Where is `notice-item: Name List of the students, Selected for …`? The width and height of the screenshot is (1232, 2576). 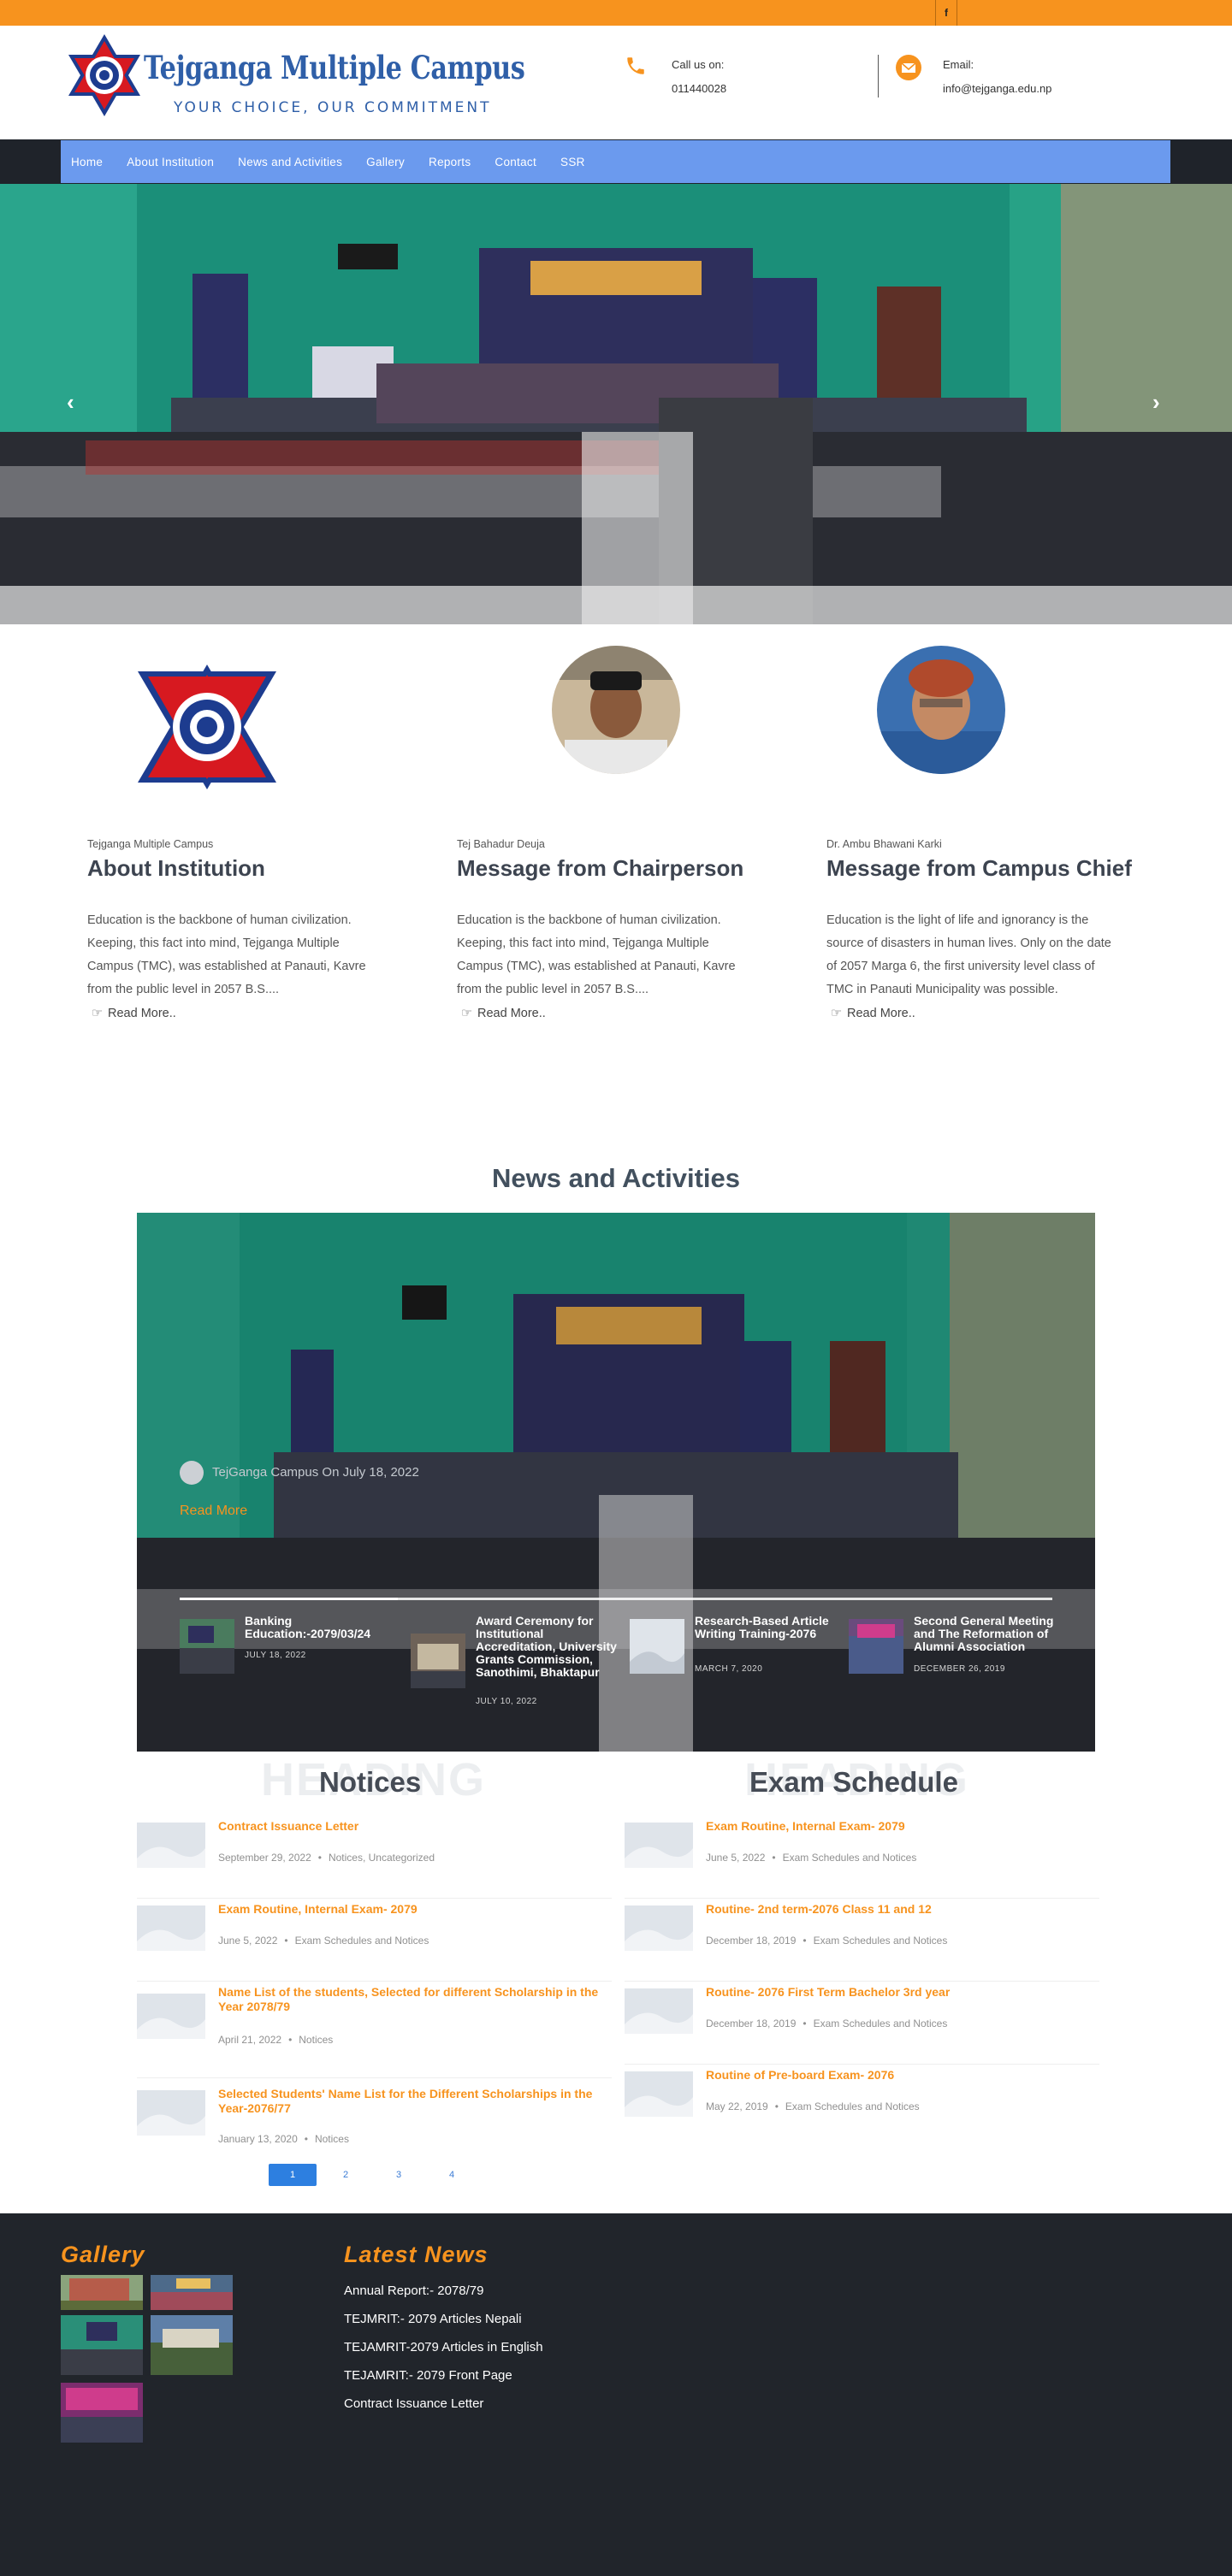
notice-item: Name List of the students, Selected for … is located at coordinates (374, 2030).